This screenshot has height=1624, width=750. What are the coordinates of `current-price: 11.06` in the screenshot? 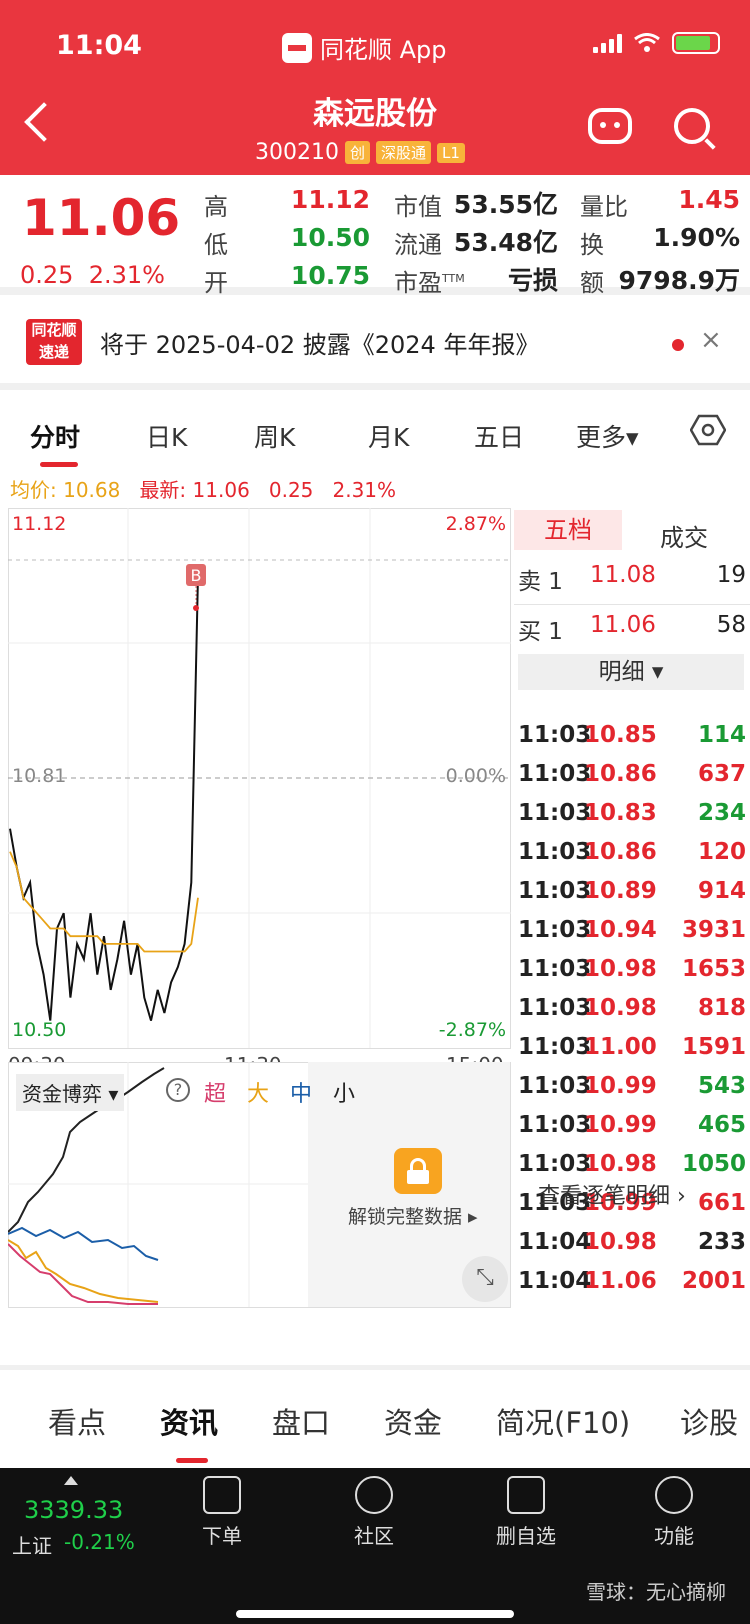 It's located at (101, 218).